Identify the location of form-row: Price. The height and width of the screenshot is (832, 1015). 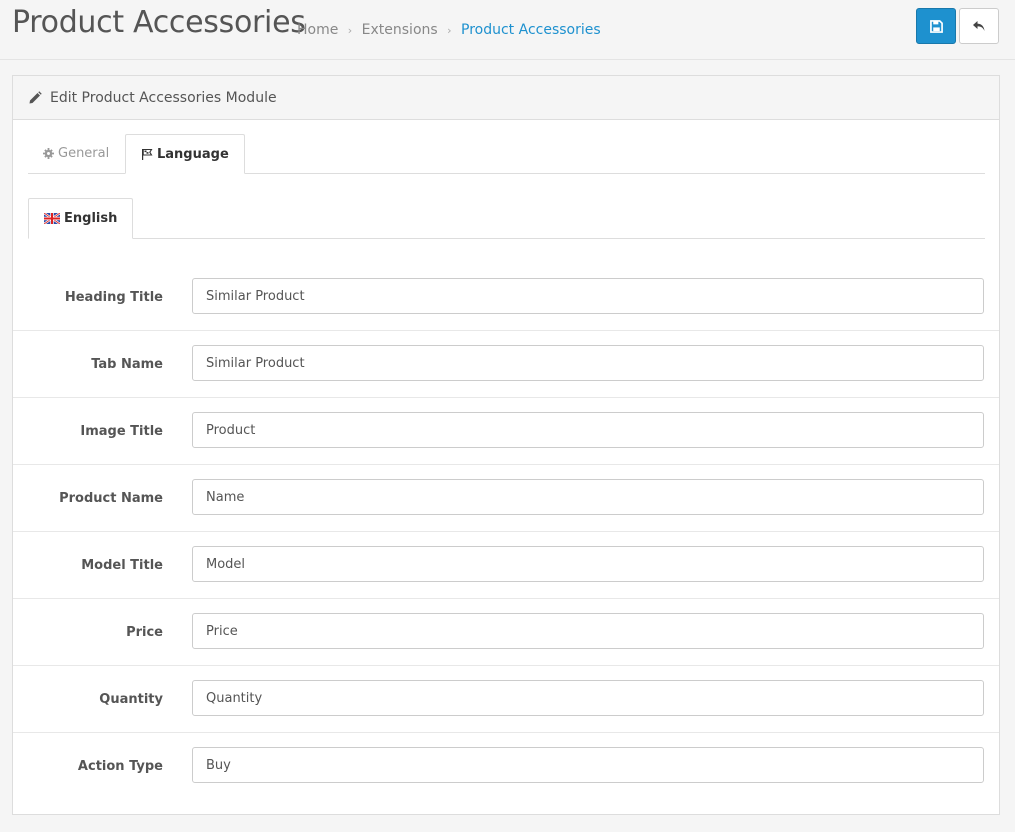
(506, 632).